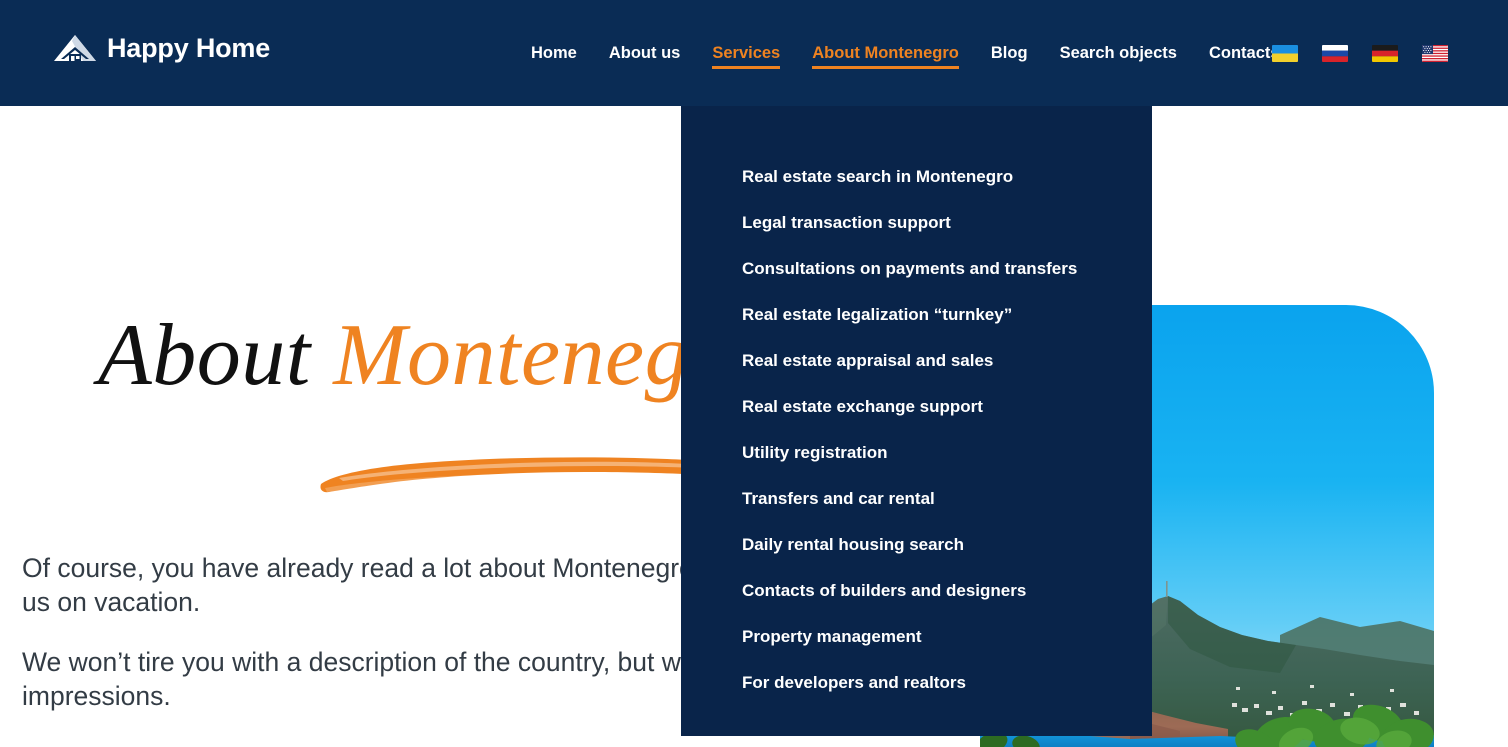 Image resolution: width=1508 pixels, height=747 pixels. I want to click on dropdown-item-contacts-builders-designers: Contacts of builders and designers, so click(916, 591).